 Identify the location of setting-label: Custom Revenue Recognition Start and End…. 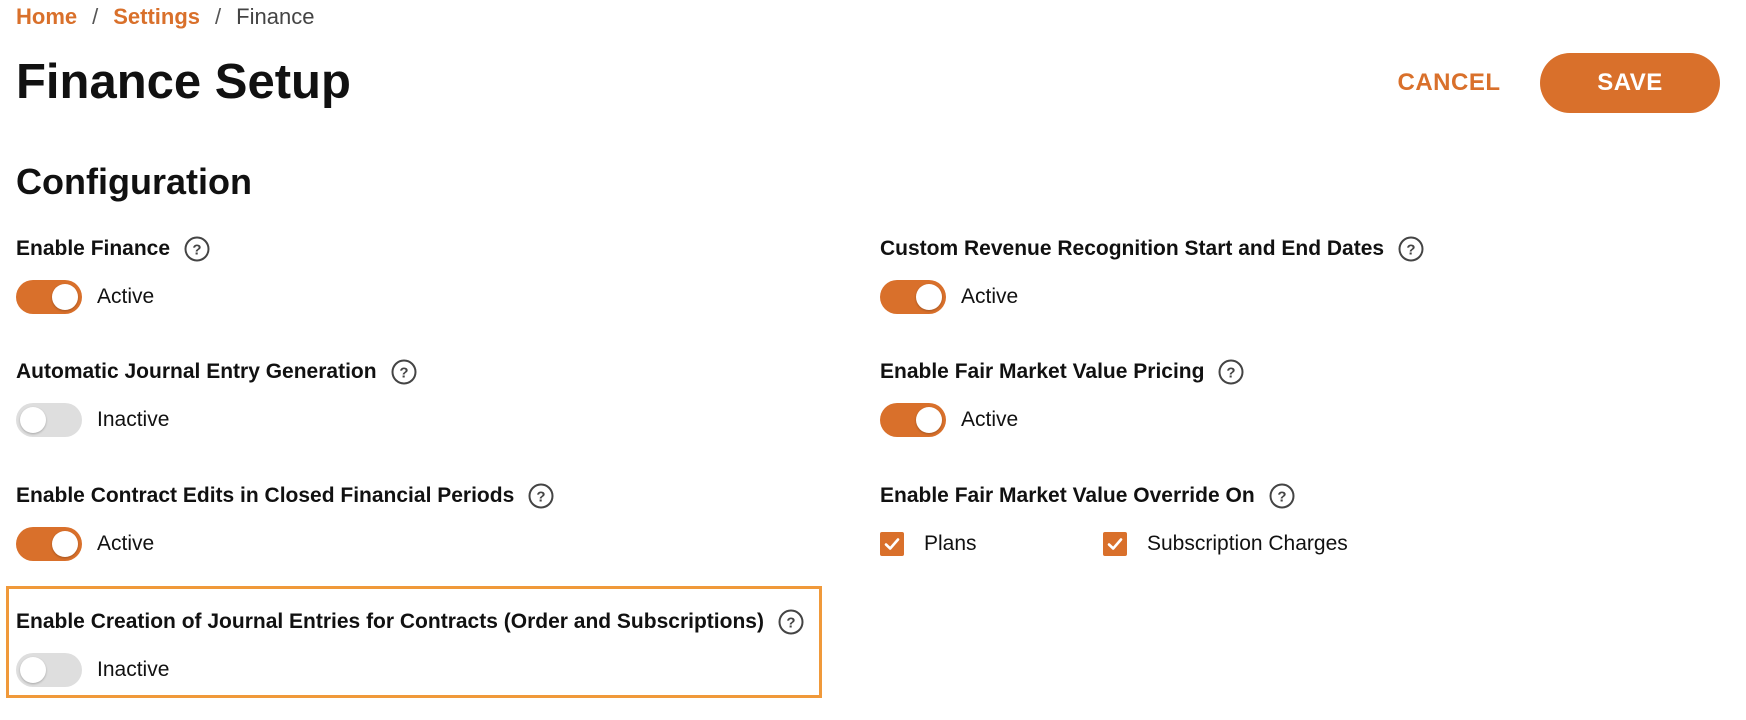
(1132, 248).